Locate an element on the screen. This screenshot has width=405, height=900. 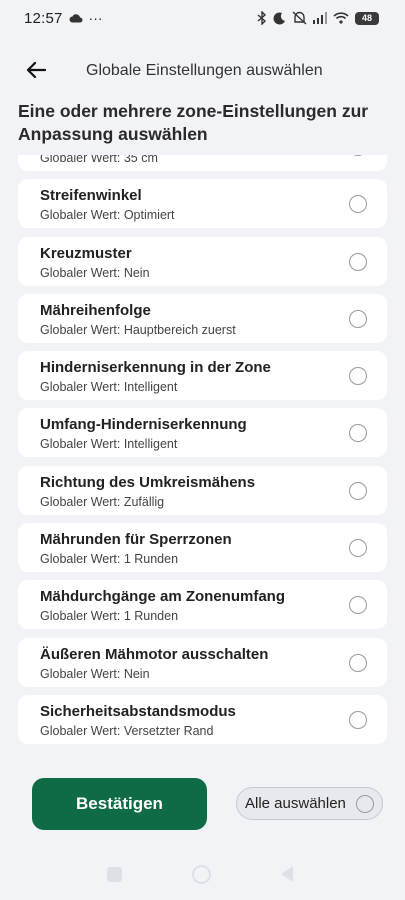
setting-value: Globaler Wert: Versetzter Rand is located at coordinates (127, 730).